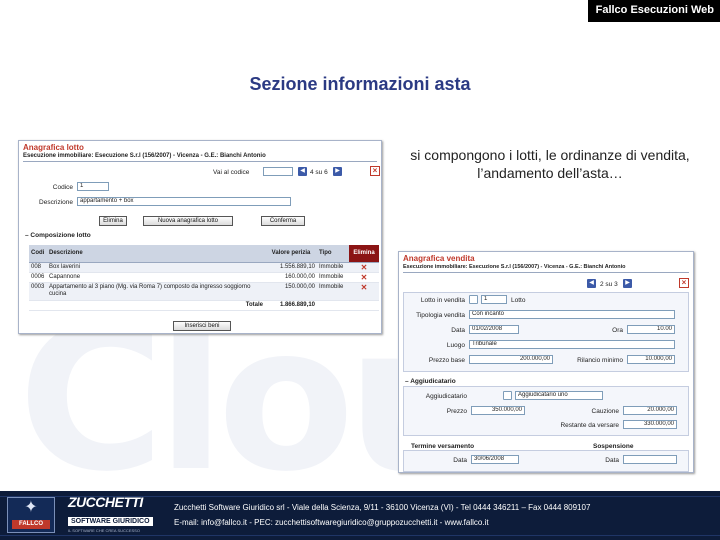 This screenshot has height=540, width=720. Describe the element at coordinates (433, 381) in the screenshot. I see `section-label: Aggiudicatario` at that location.